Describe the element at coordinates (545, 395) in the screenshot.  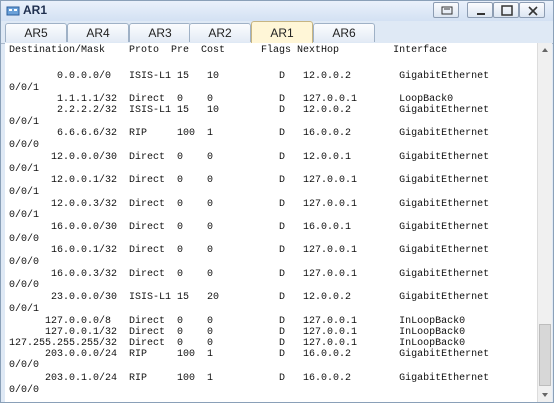
I see `scroll-down-icon` at that location.